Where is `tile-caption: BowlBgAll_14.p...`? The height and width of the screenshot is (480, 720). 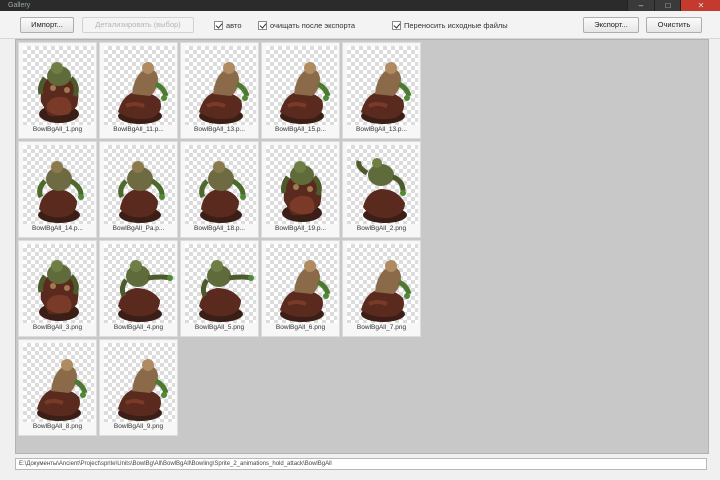
tile-caption: BowlBgAll_14.p... is located at coordinates (57, 228).